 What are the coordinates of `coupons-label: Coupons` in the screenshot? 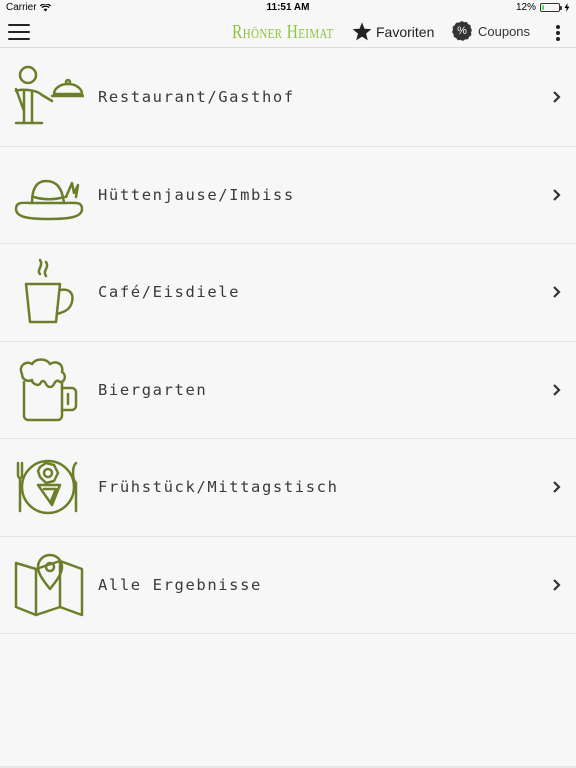 It's located at (504, 31).